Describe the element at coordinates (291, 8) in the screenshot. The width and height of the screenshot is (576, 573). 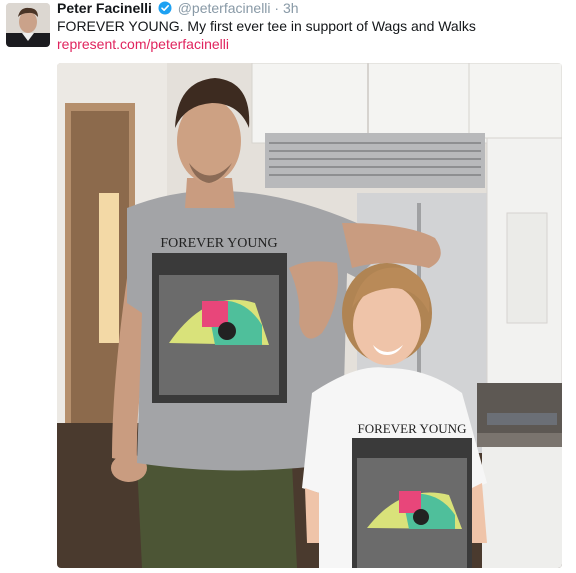
I see `tweet-timestamp: 3h` at that location.